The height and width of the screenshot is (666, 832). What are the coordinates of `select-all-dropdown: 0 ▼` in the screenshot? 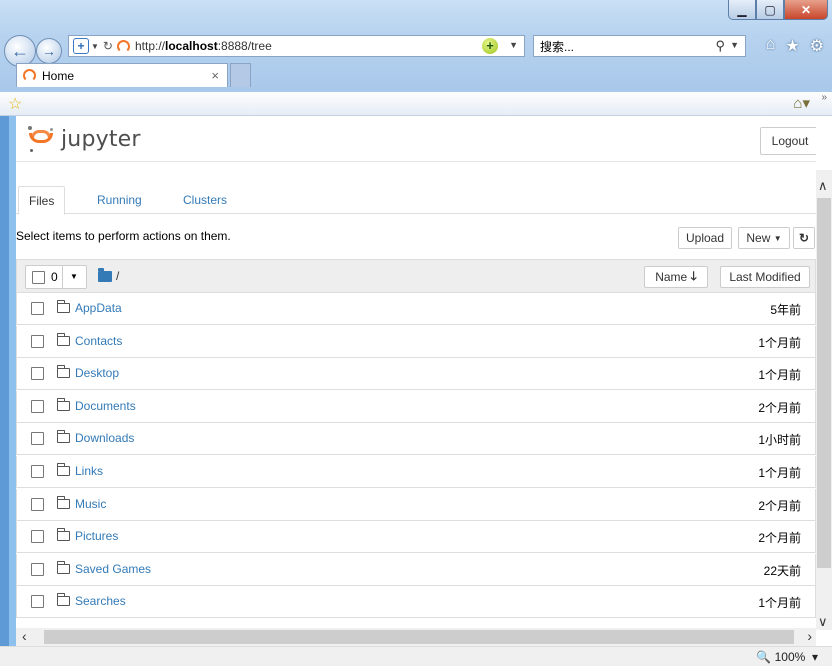 It's located at (56, 277).